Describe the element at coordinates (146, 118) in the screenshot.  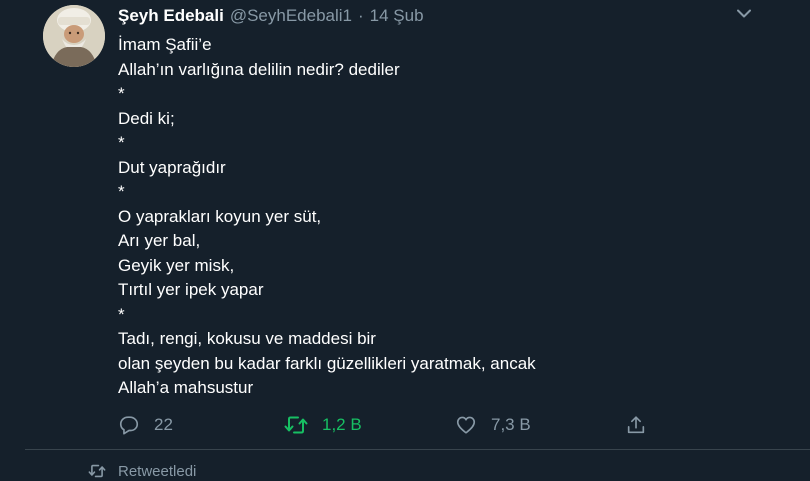
I see `tweet-text-line: Dedi ki;` at that location.